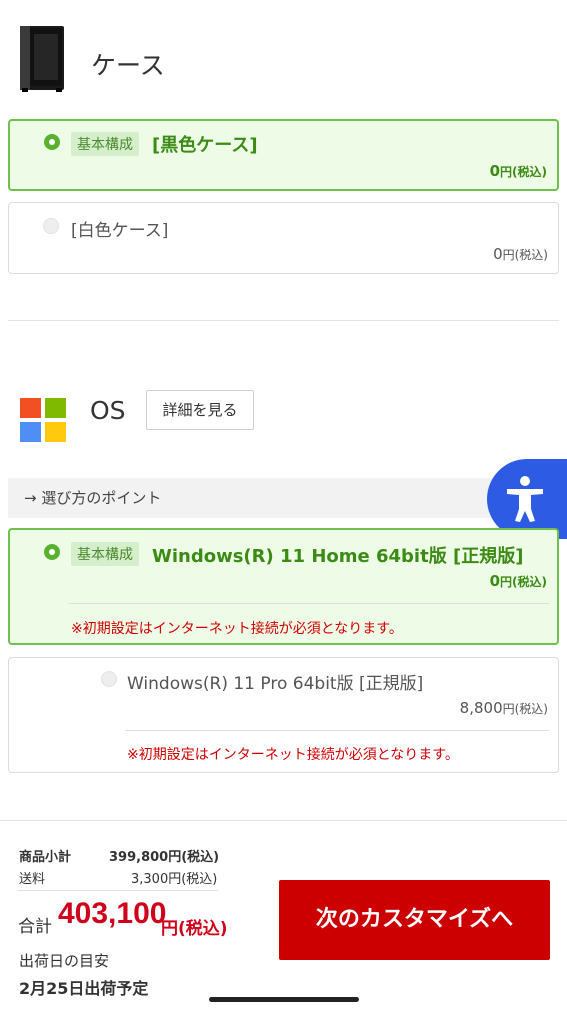 This screenshot has width=567, height=1024. What do you see at coordinates (503, 708) in the screenshot?
I see `option-price: 8,800円(税込)` at bounding box center [503, 708].